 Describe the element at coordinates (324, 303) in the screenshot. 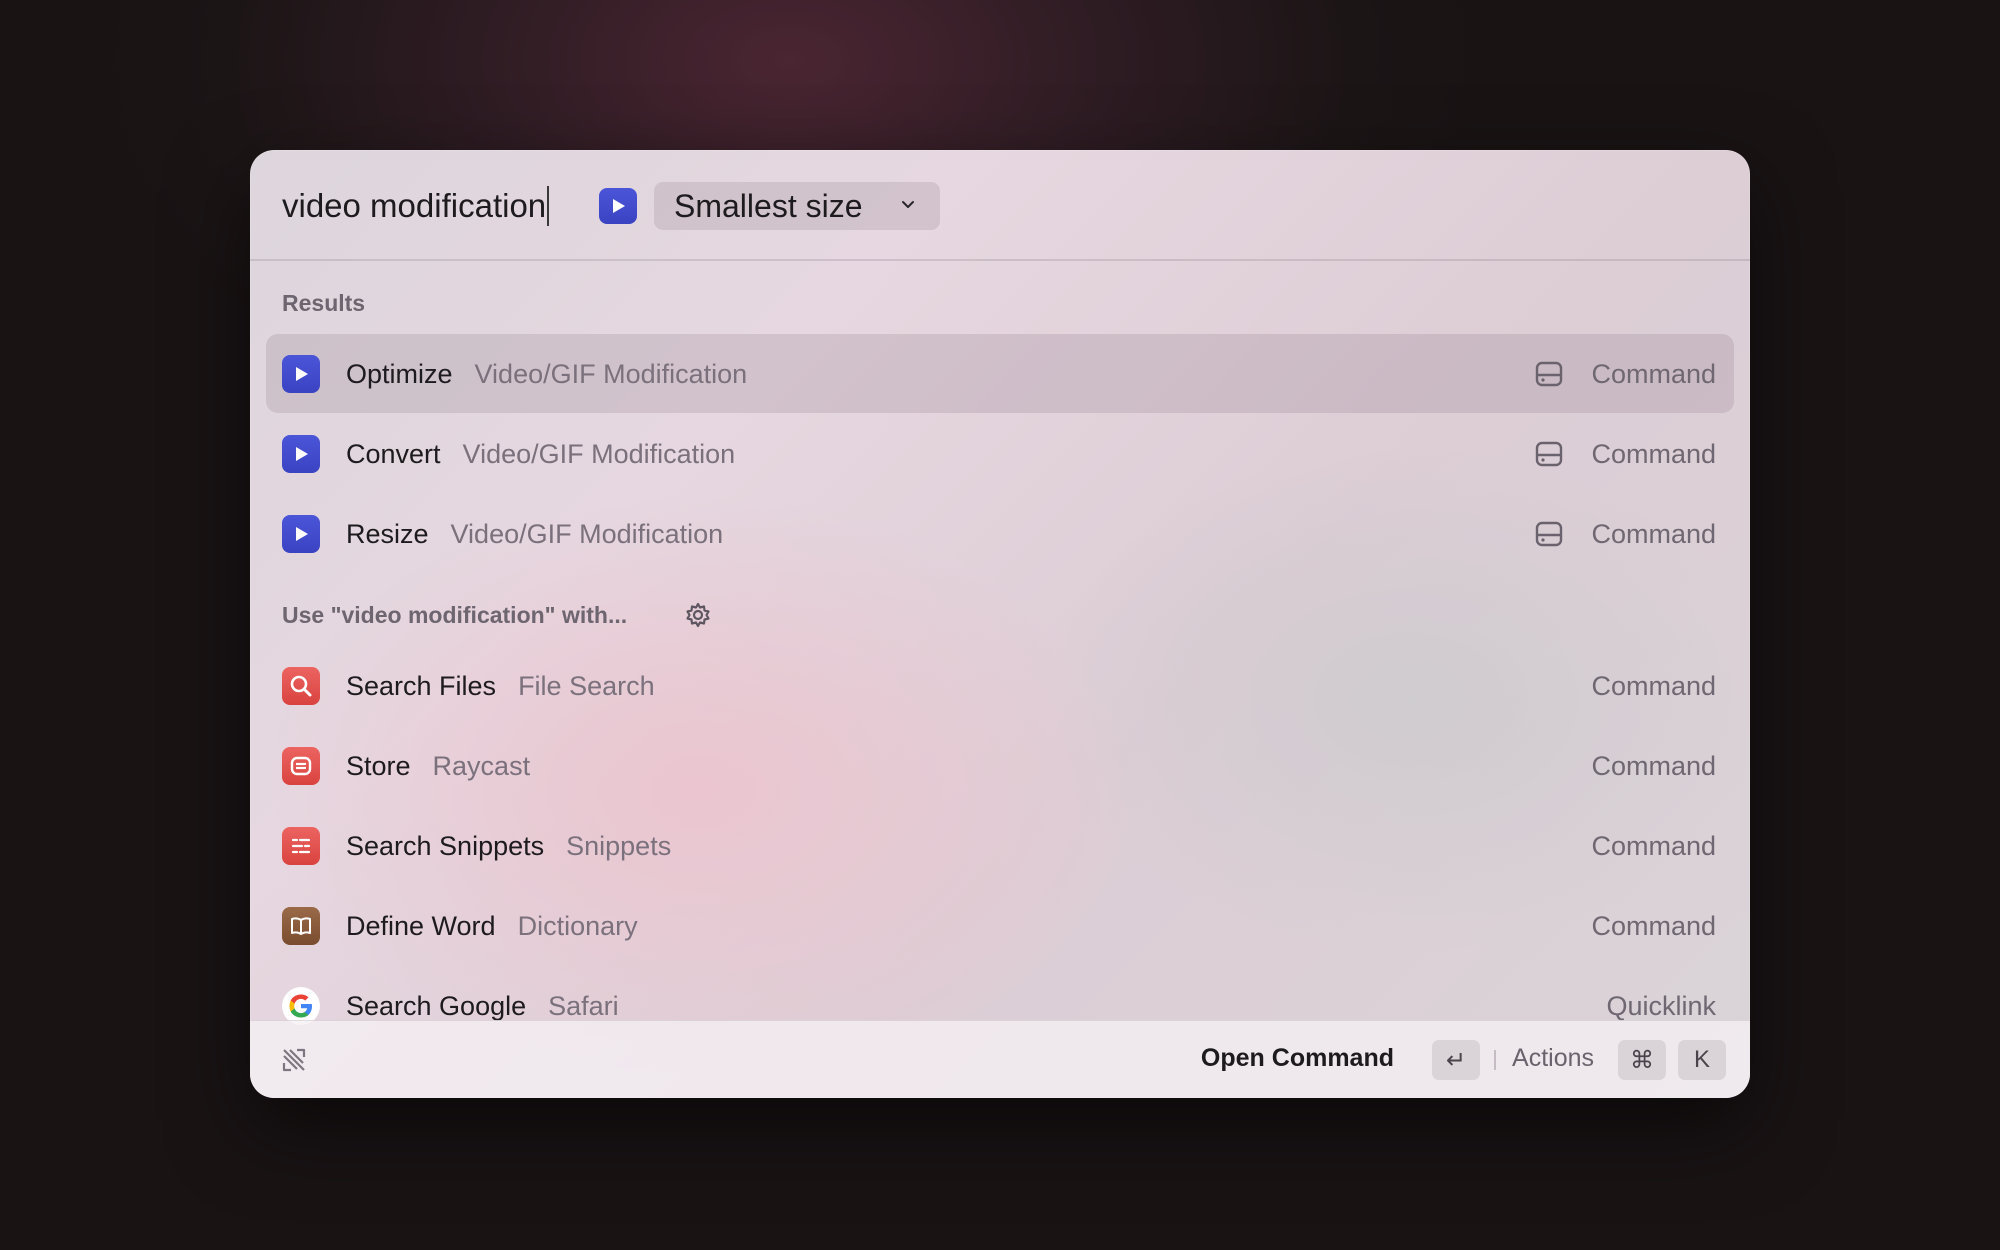

I see `section-title-results: Results` at that location.